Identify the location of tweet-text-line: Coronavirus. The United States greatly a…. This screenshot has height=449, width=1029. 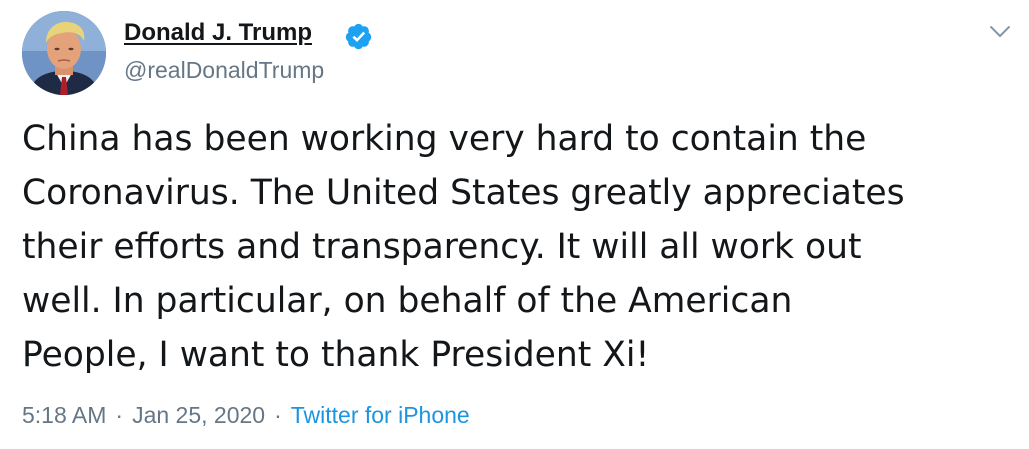
(463, 193).